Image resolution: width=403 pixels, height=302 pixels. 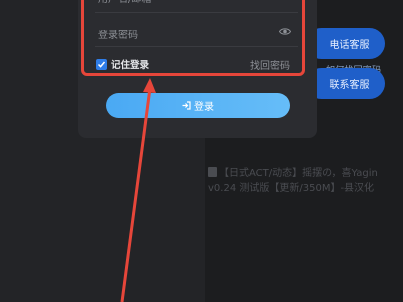 I want to click on phone-support-button: 电话客服, so click(x=345, y=43).